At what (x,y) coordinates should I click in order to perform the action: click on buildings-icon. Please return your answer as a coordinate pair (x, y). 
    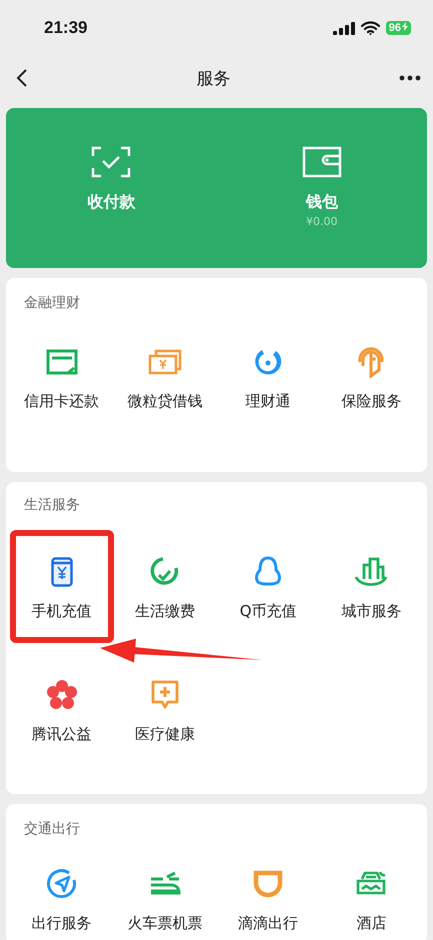
    Looking at the image, I should click on (371, 572).